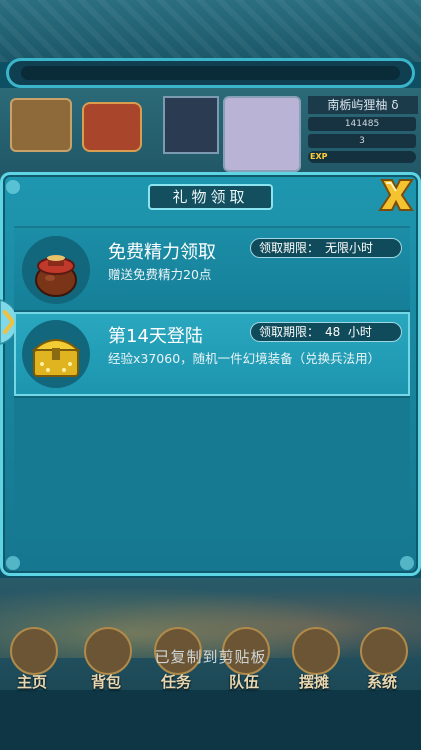  I want to click on player-avatar, so click(262, 134).